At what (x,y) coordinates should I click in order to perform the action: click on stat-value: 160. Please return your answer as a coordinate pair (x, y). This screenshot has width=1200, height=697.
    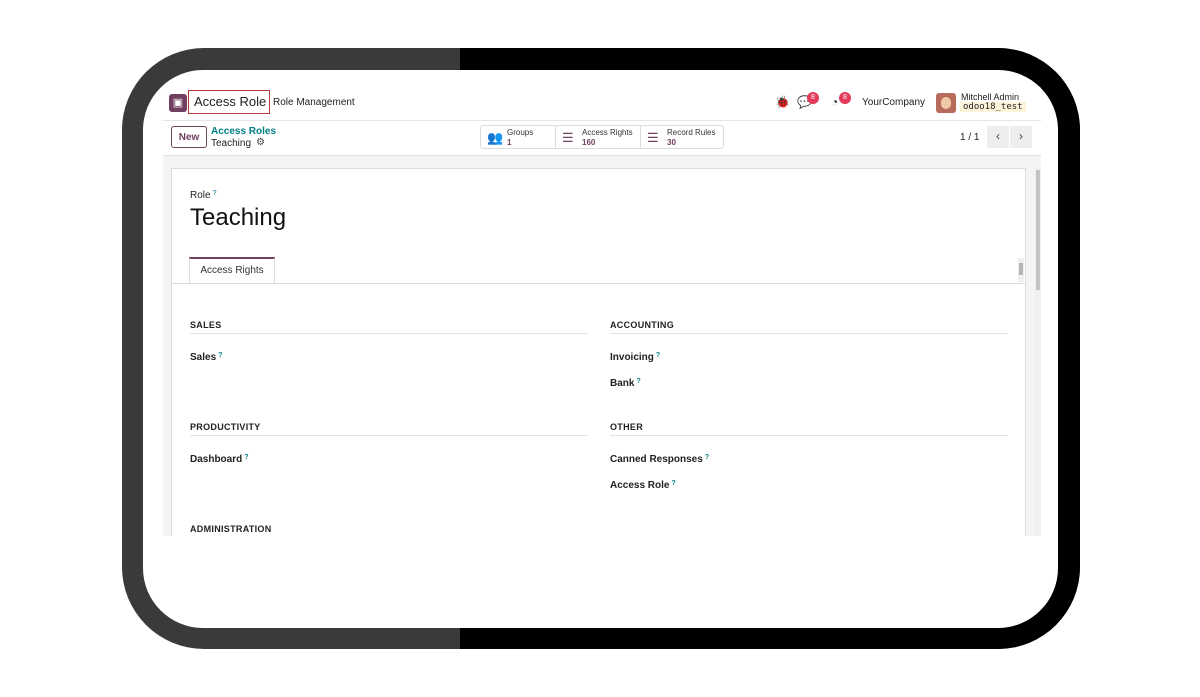
    Looking at the image, I should click on (589, 142).